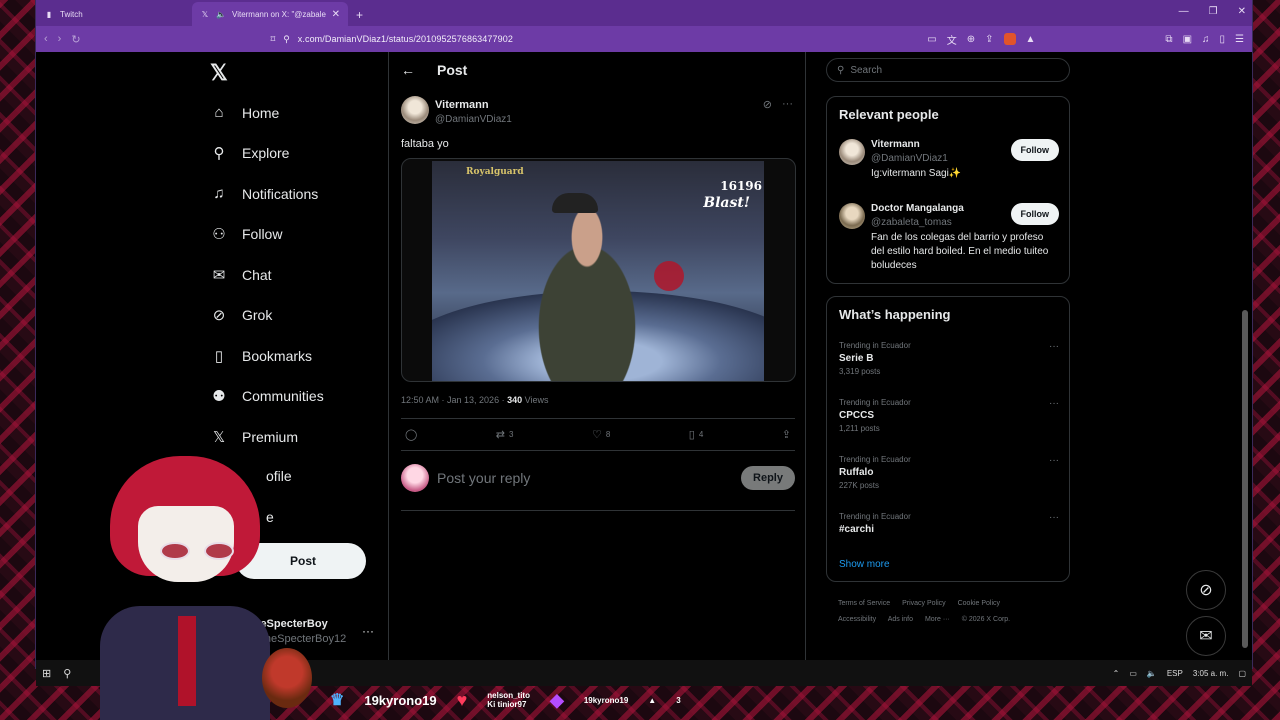  I want to click on network-icon: ▭, so click(1133, 673).